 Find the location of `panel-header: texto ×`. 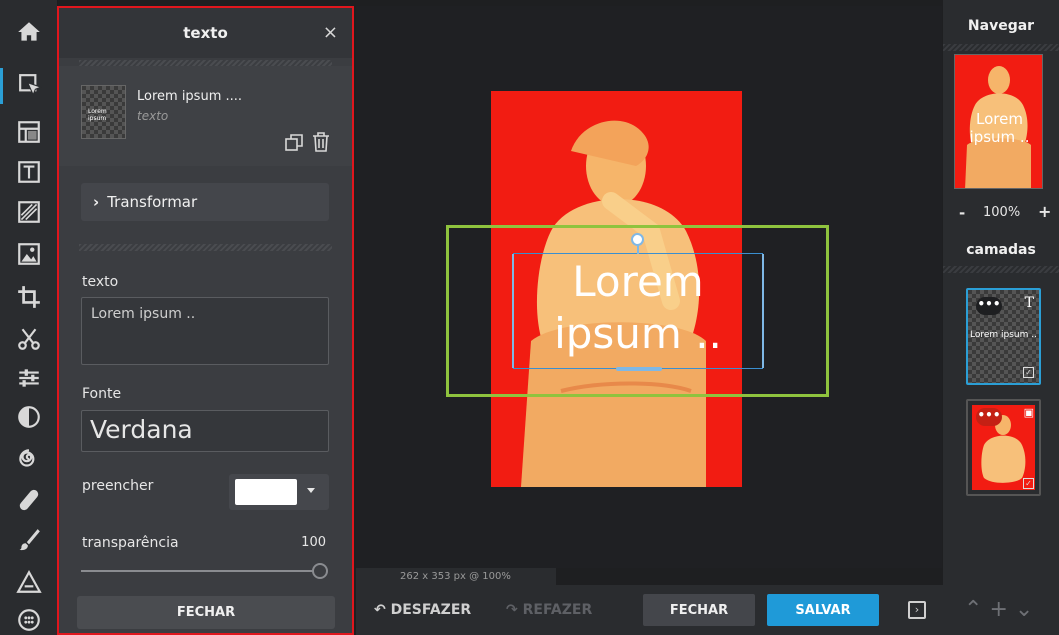

panel-header: texto × is located at coordinates (205, 33).